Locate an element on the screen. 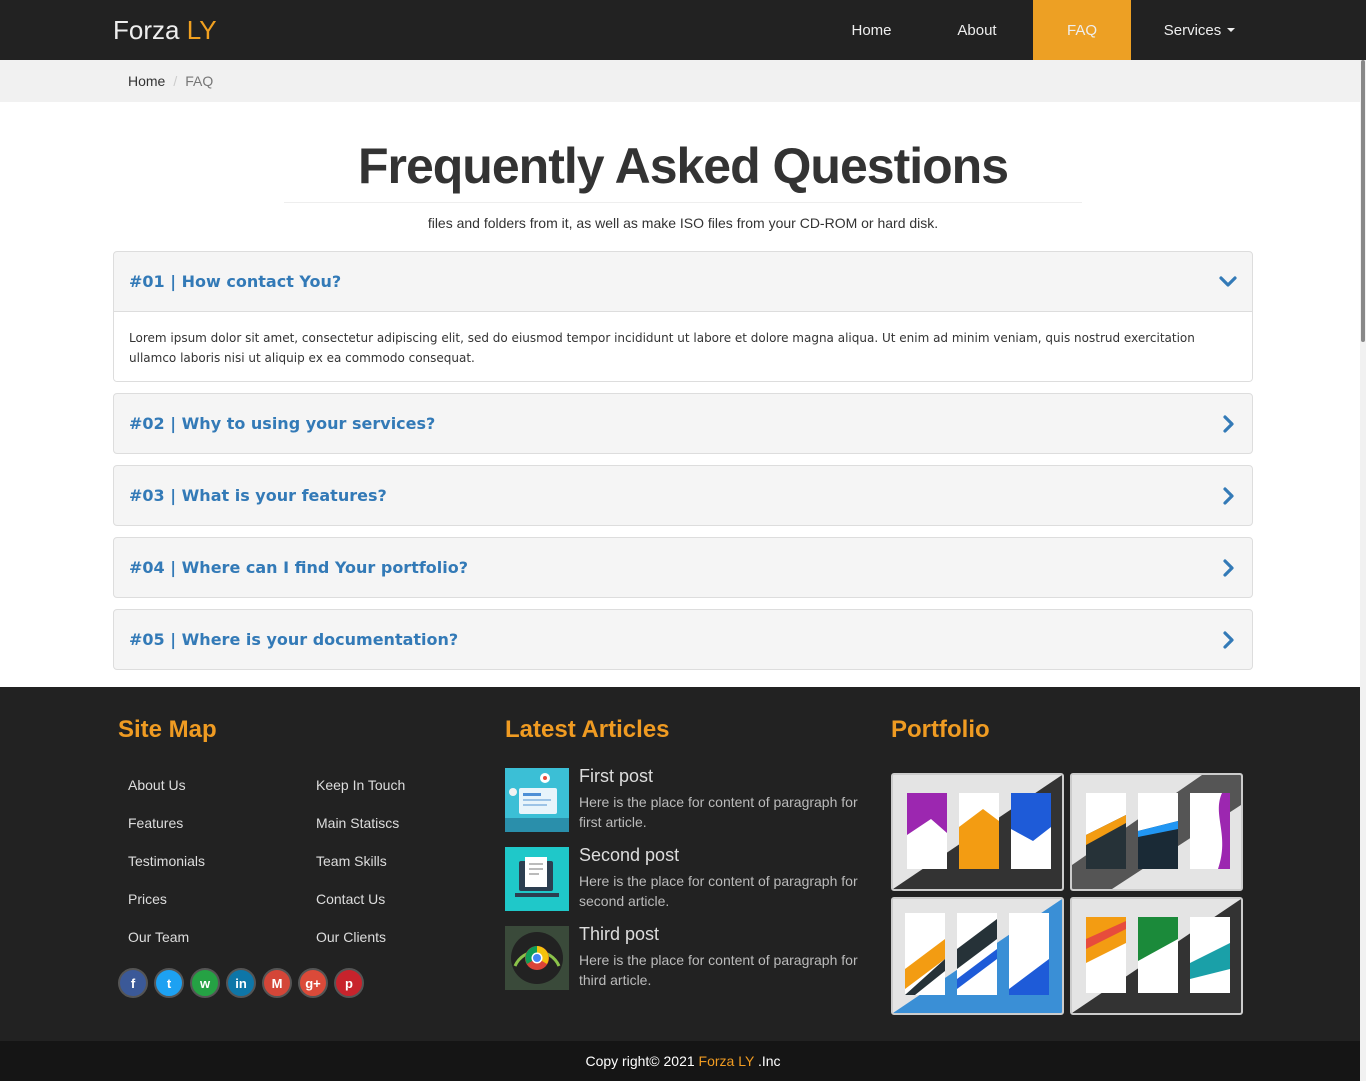  nav-about-label: About is located at coordinates (977, 30).